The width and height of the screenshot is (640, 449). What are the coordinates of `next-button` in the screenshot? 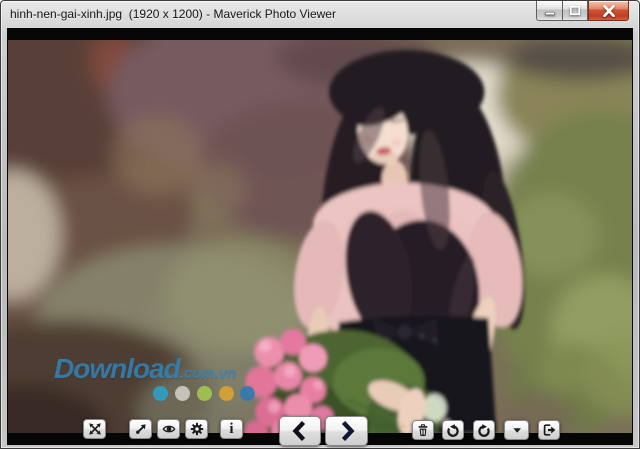 It's located at (346, 431).